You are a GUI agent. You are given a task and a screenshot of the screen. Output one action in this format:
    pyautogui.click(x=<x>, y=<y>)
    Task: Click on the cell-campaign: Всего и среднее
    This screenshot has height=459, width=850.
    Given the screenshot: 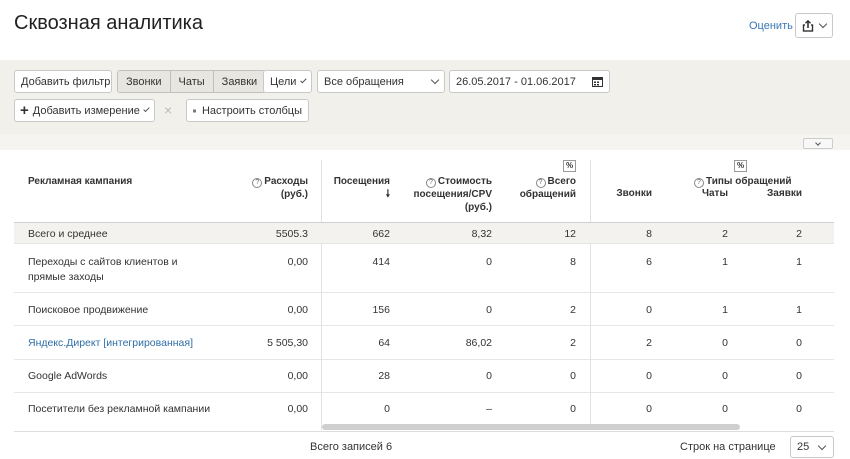 What is the action you would take?
    pyautogui.click(x=68, y=234)
    